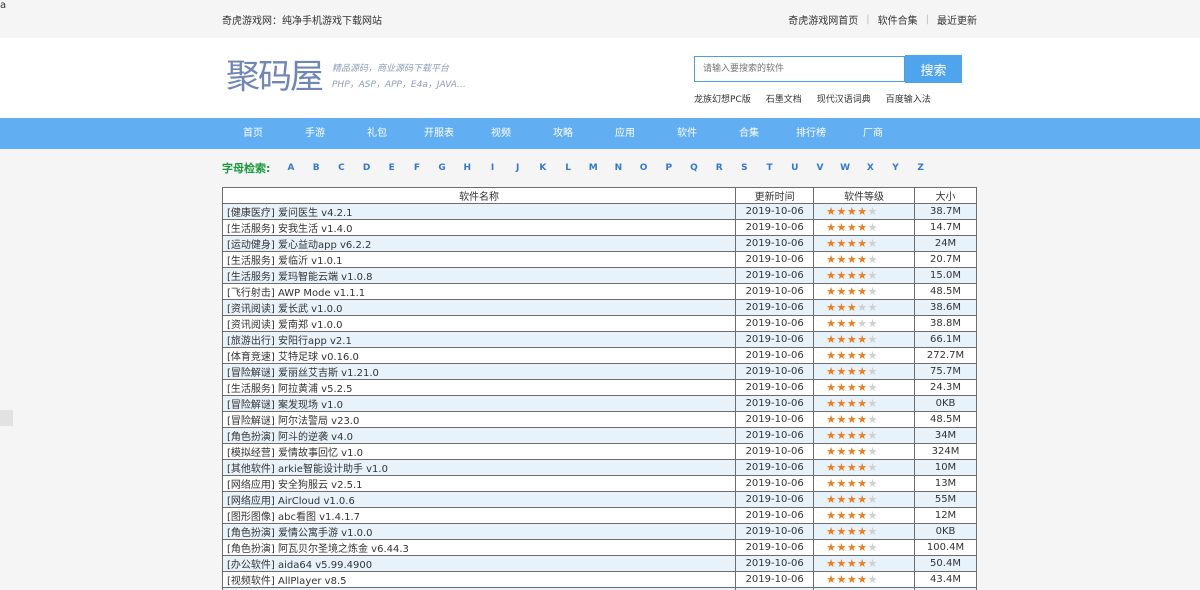 The width and height of the screenshot is (1200, 590). What do you see at coordinates (366, 168) in the screenshot?
I see `letter-link: D` at bounding box center [366, 168].